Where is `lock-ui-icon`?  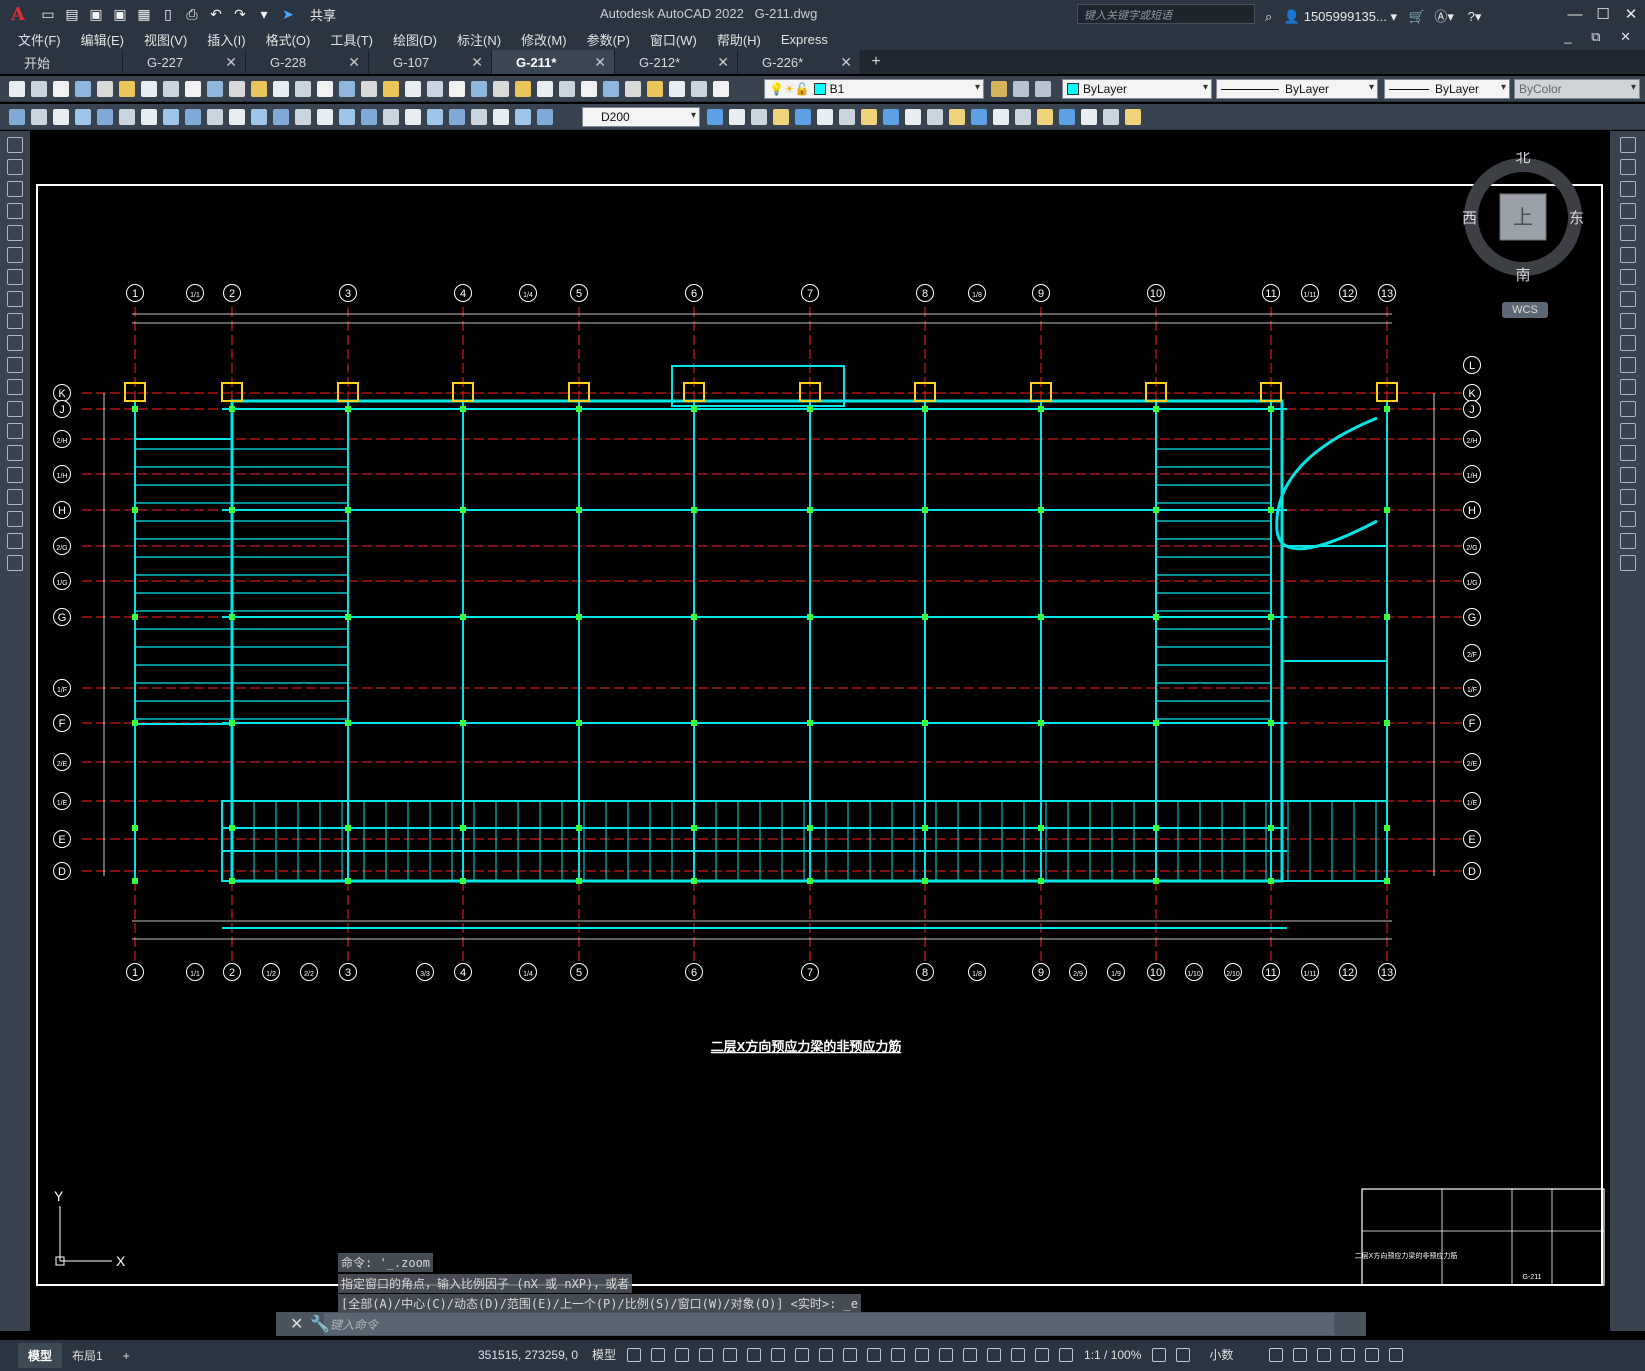
lock-ui-icon is located at coordinates (1300, 1354).